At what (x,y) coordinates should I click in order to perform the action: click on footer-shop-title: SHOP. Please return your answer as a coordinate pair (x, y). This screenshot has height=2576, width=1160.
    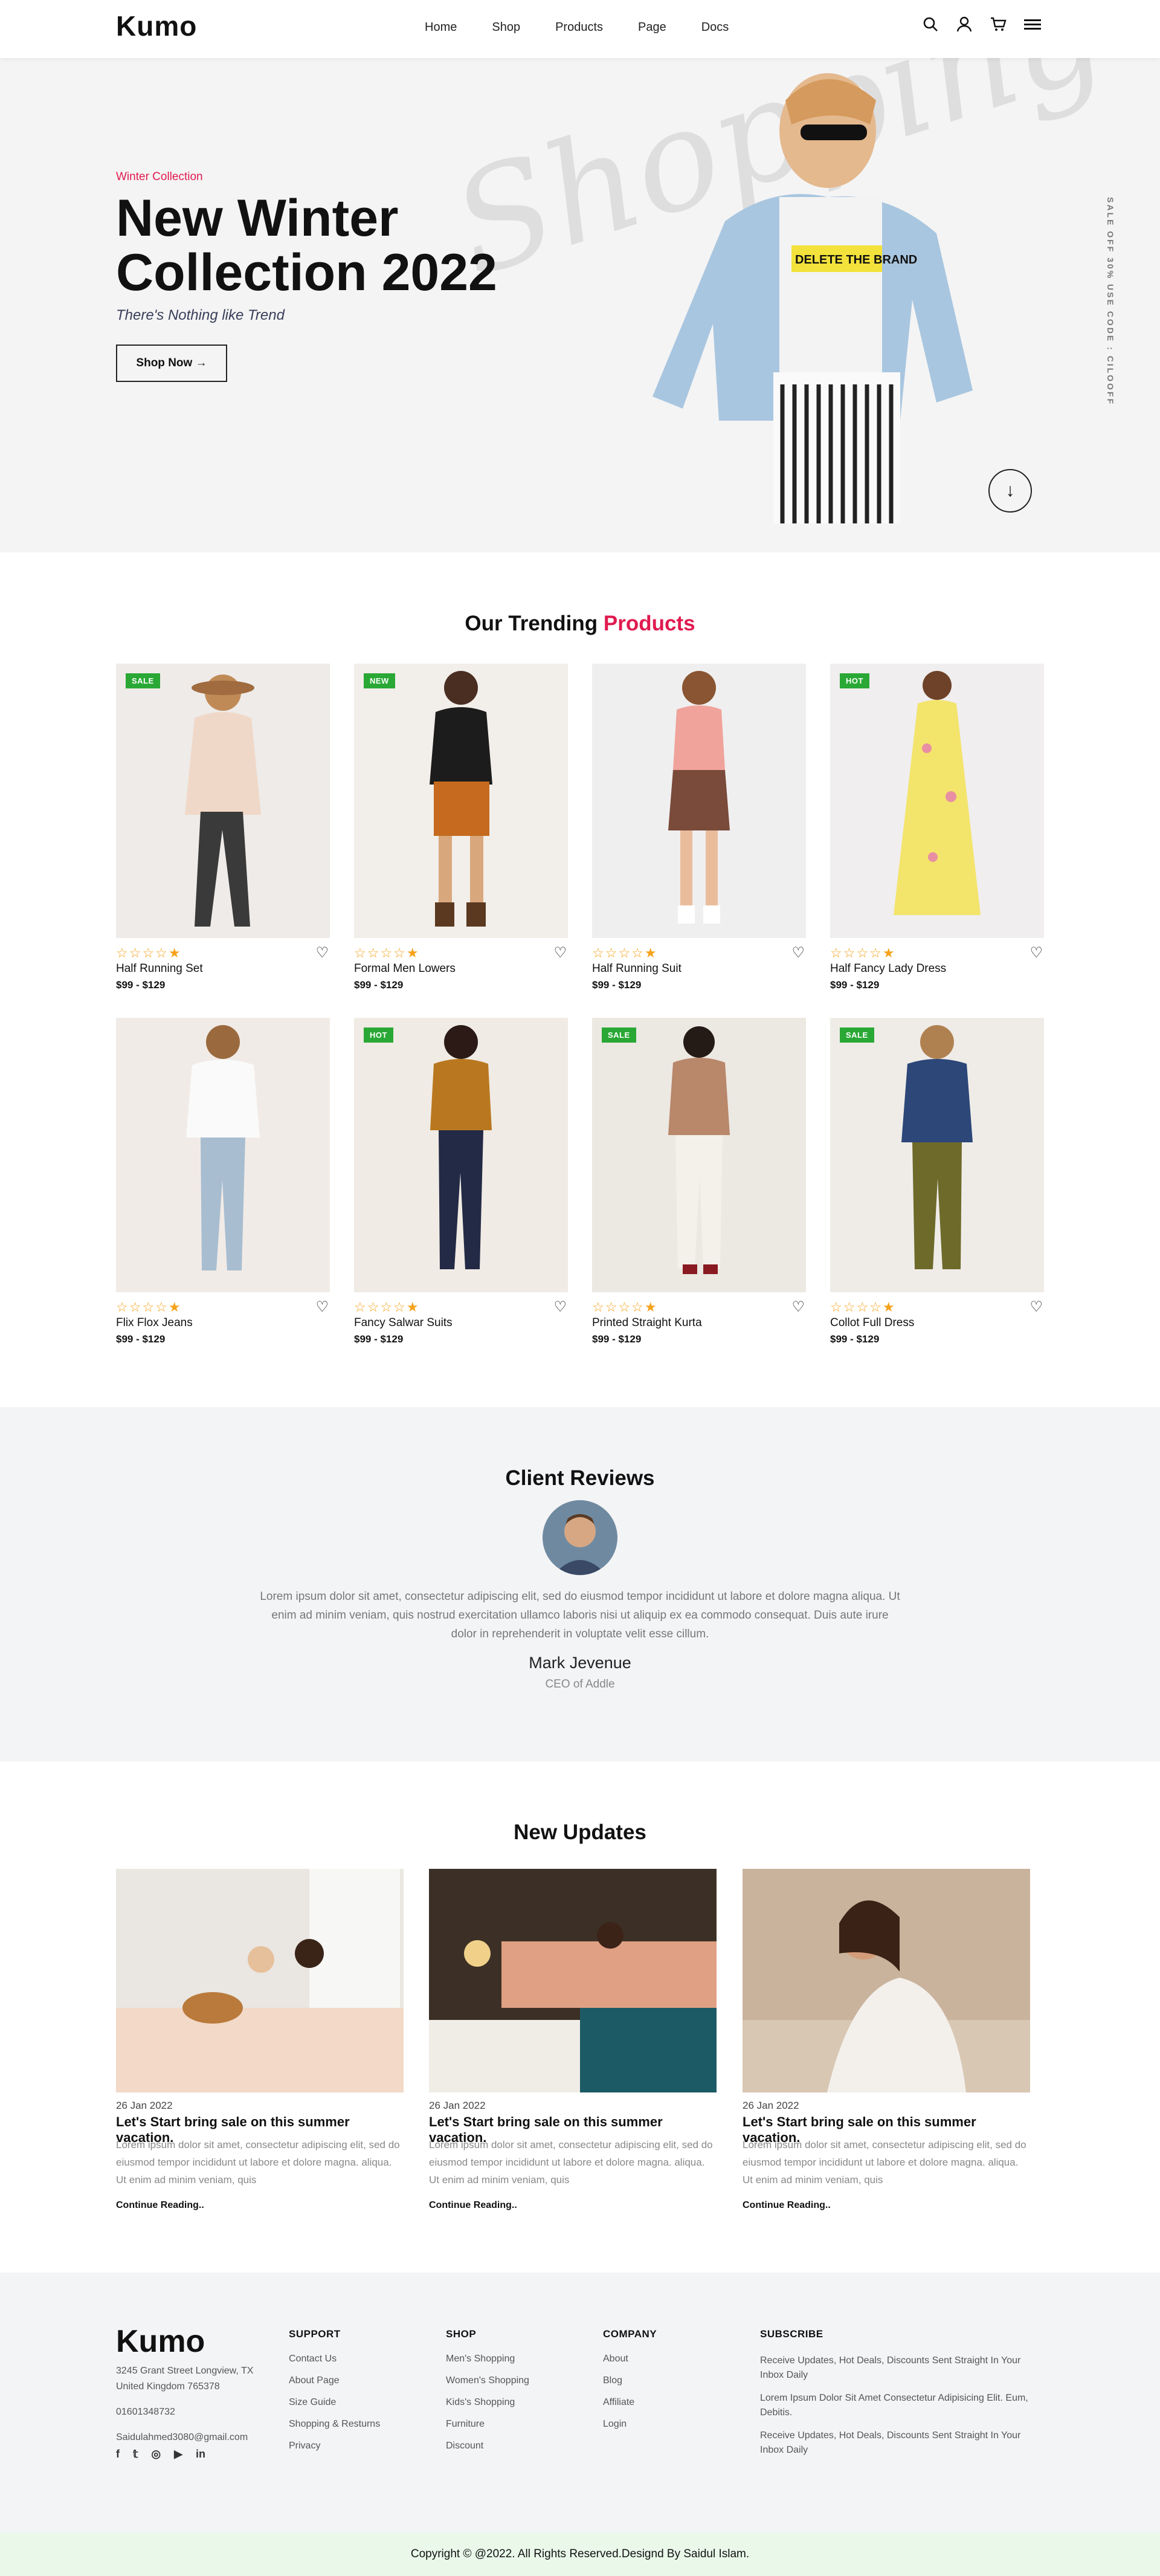
    Looking at the image, I should click on (461, 2334).